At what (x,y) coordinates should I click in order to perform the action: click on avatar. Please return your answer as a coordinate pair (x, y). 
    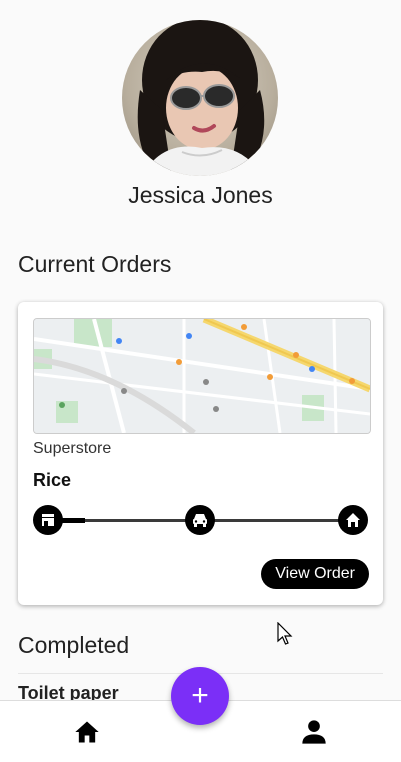
    Looking at the image, I should click on (200, 98).